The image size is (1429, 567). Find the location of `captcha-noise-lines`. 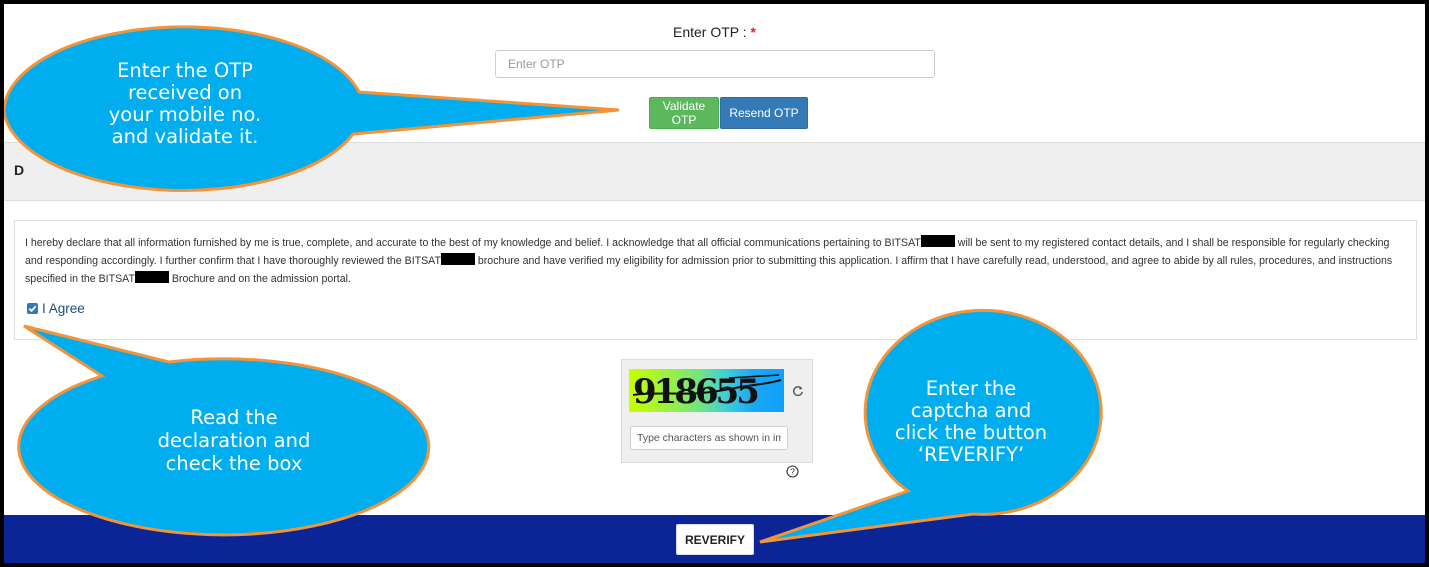

captcha-noise-lines is located at coordinates (707, 385).